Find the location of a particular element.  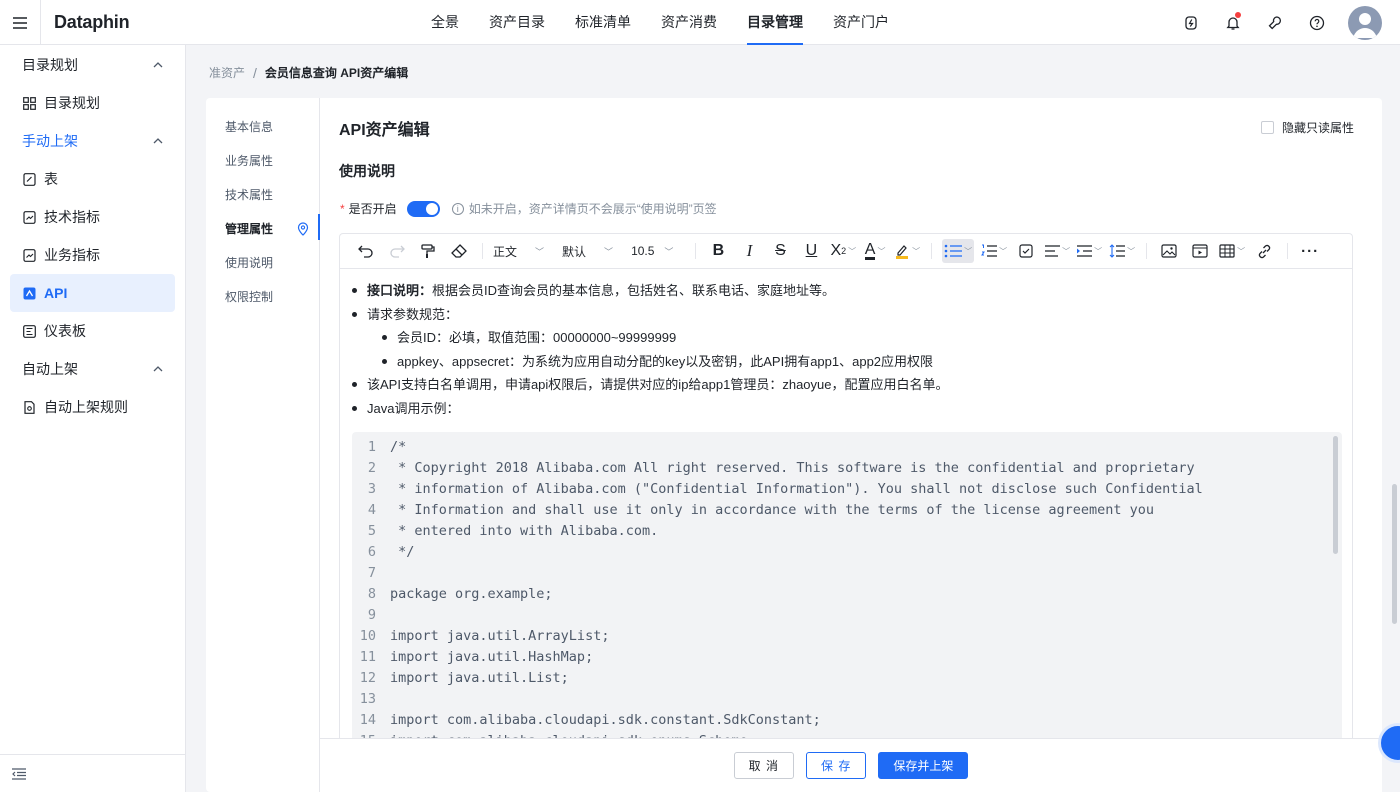

main-nav: 全景 资产目录 标准清单 资产消费 目录管理 资产门户 is located at coordinates (660, 22).